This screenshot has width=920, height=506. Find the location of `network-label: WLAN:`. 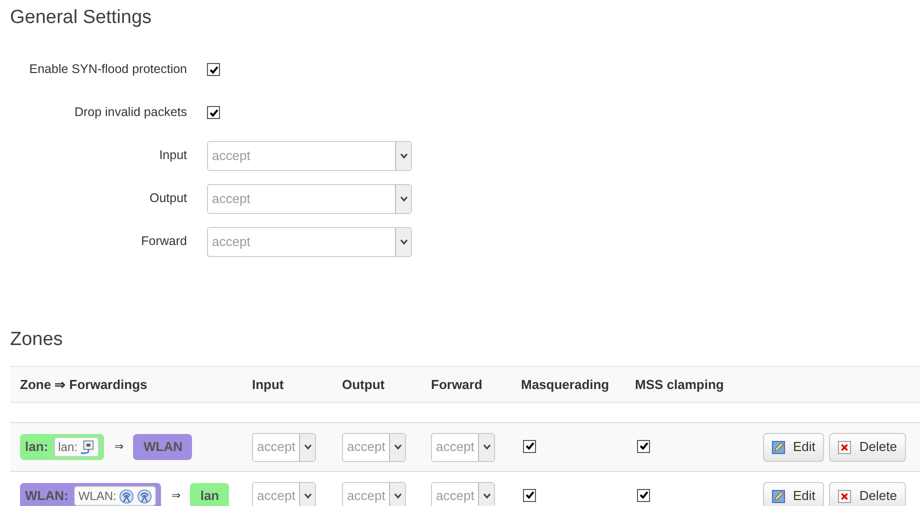

network-label: WLAN: is located at coordinates (97, 496).